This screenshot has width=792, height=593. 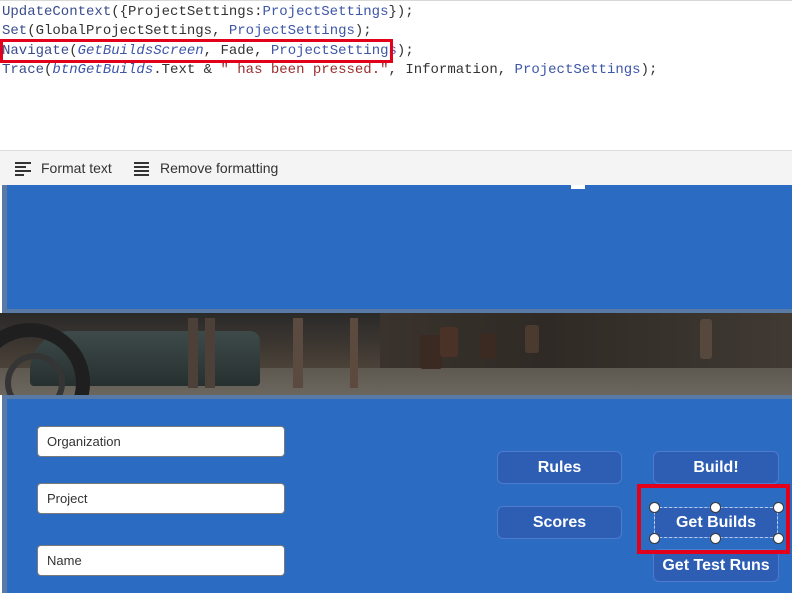 I want to click on build-button: Build!, so click(x=716, y=467).